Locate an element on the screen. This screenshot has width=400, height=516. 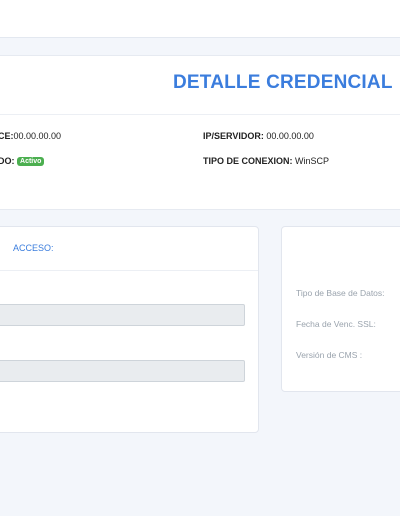
estado-info: DO: Activo is located at coordinates (22, 161).